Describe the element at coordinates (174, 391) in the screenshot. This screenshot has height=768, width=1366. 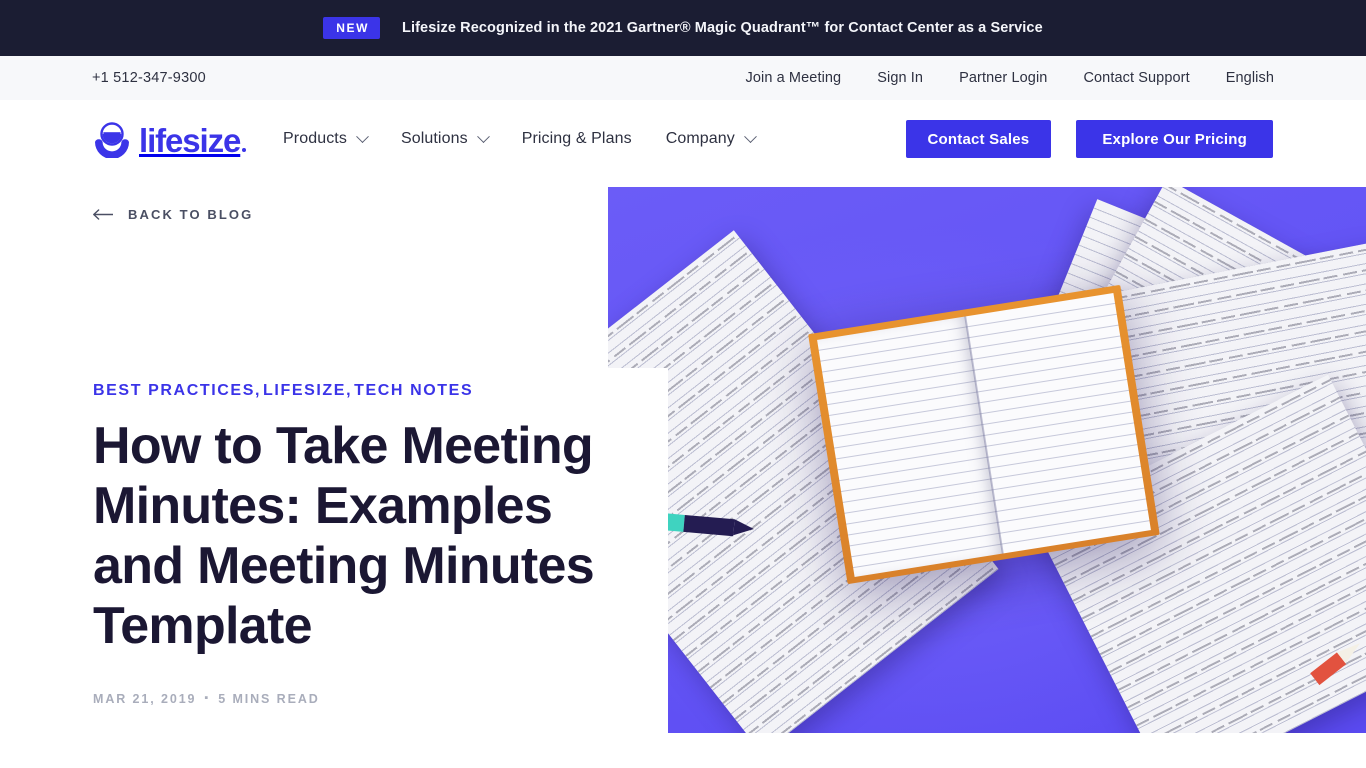
I see `category-link-best-practices: BEST PRACTICES` at that location.